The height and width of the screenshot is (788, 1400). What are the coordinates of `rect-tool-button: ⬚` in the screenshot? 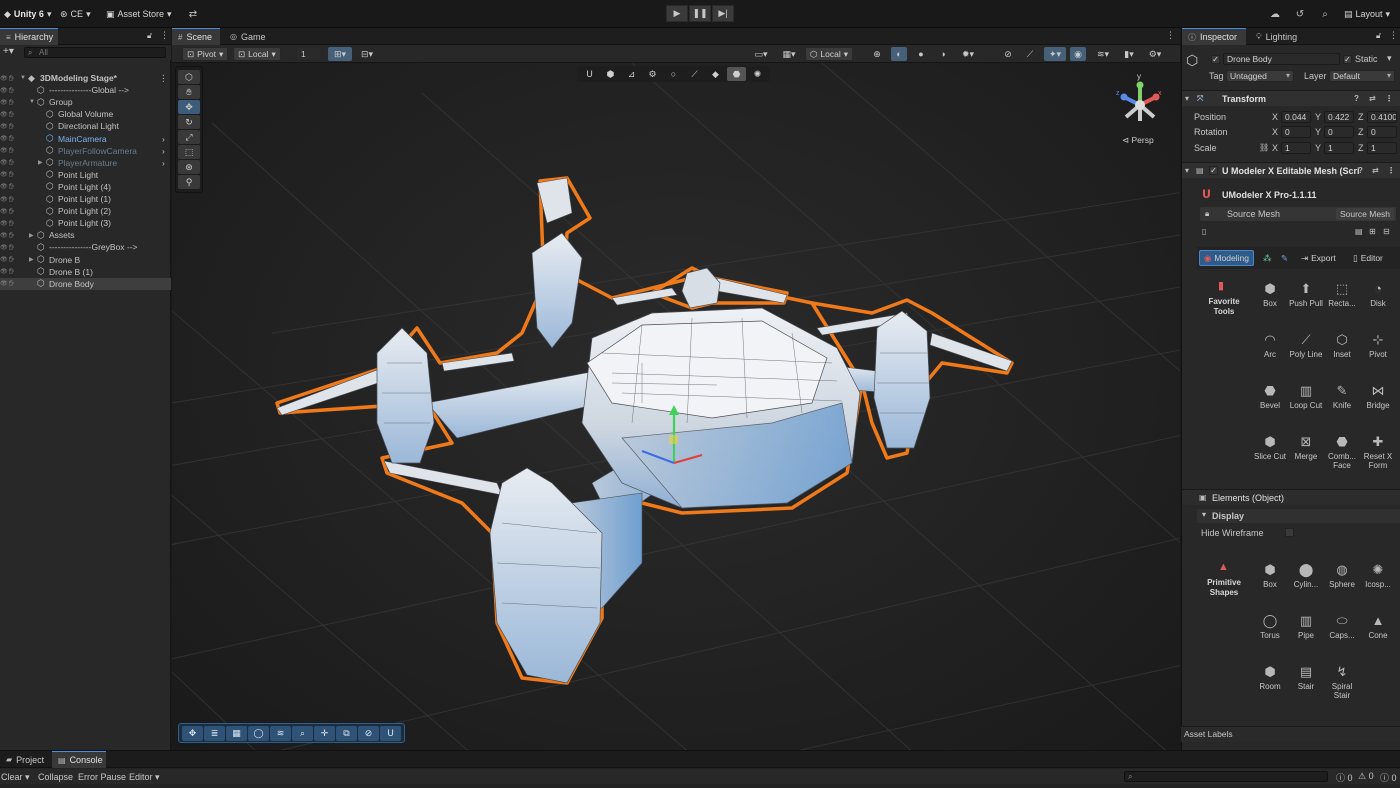 It's located at (189, 152).